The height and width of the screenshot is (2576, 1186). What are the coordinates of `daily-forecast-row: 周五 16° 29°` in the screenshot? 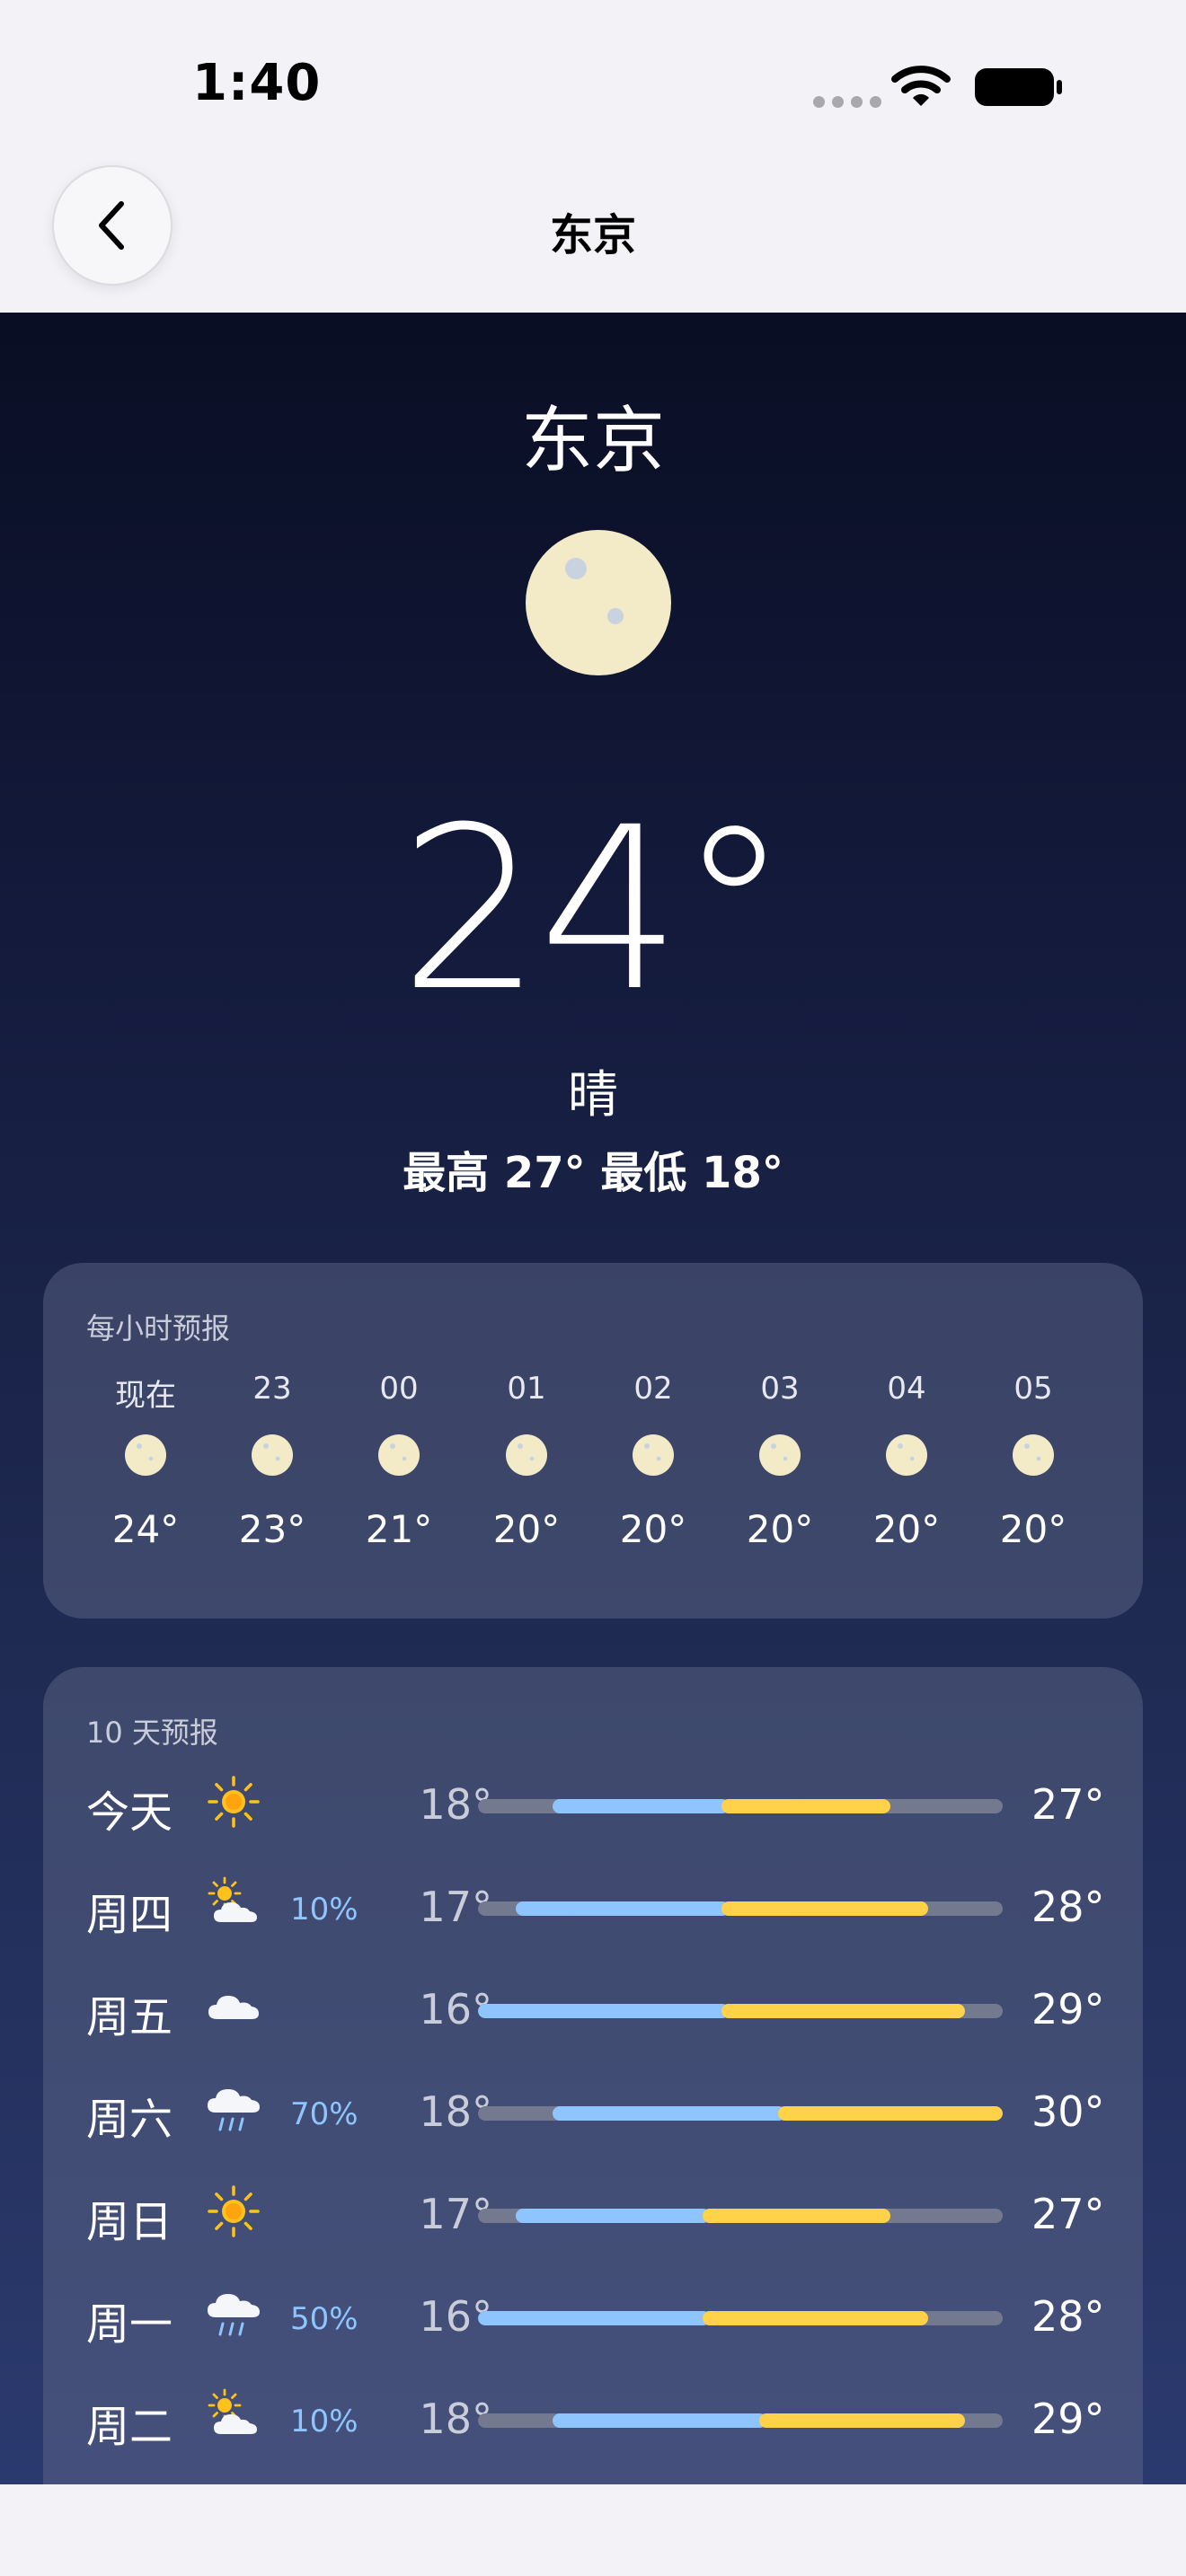 It's located at (593, 2006).